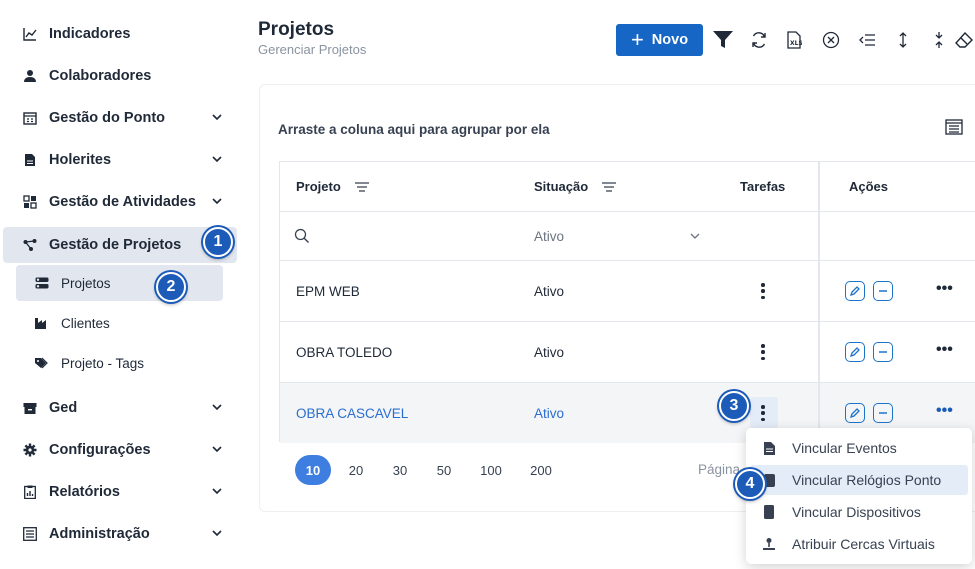 The width and height of the screenshot is (975, 569). I want to click on column-chooser-icon, so click(955, 129).